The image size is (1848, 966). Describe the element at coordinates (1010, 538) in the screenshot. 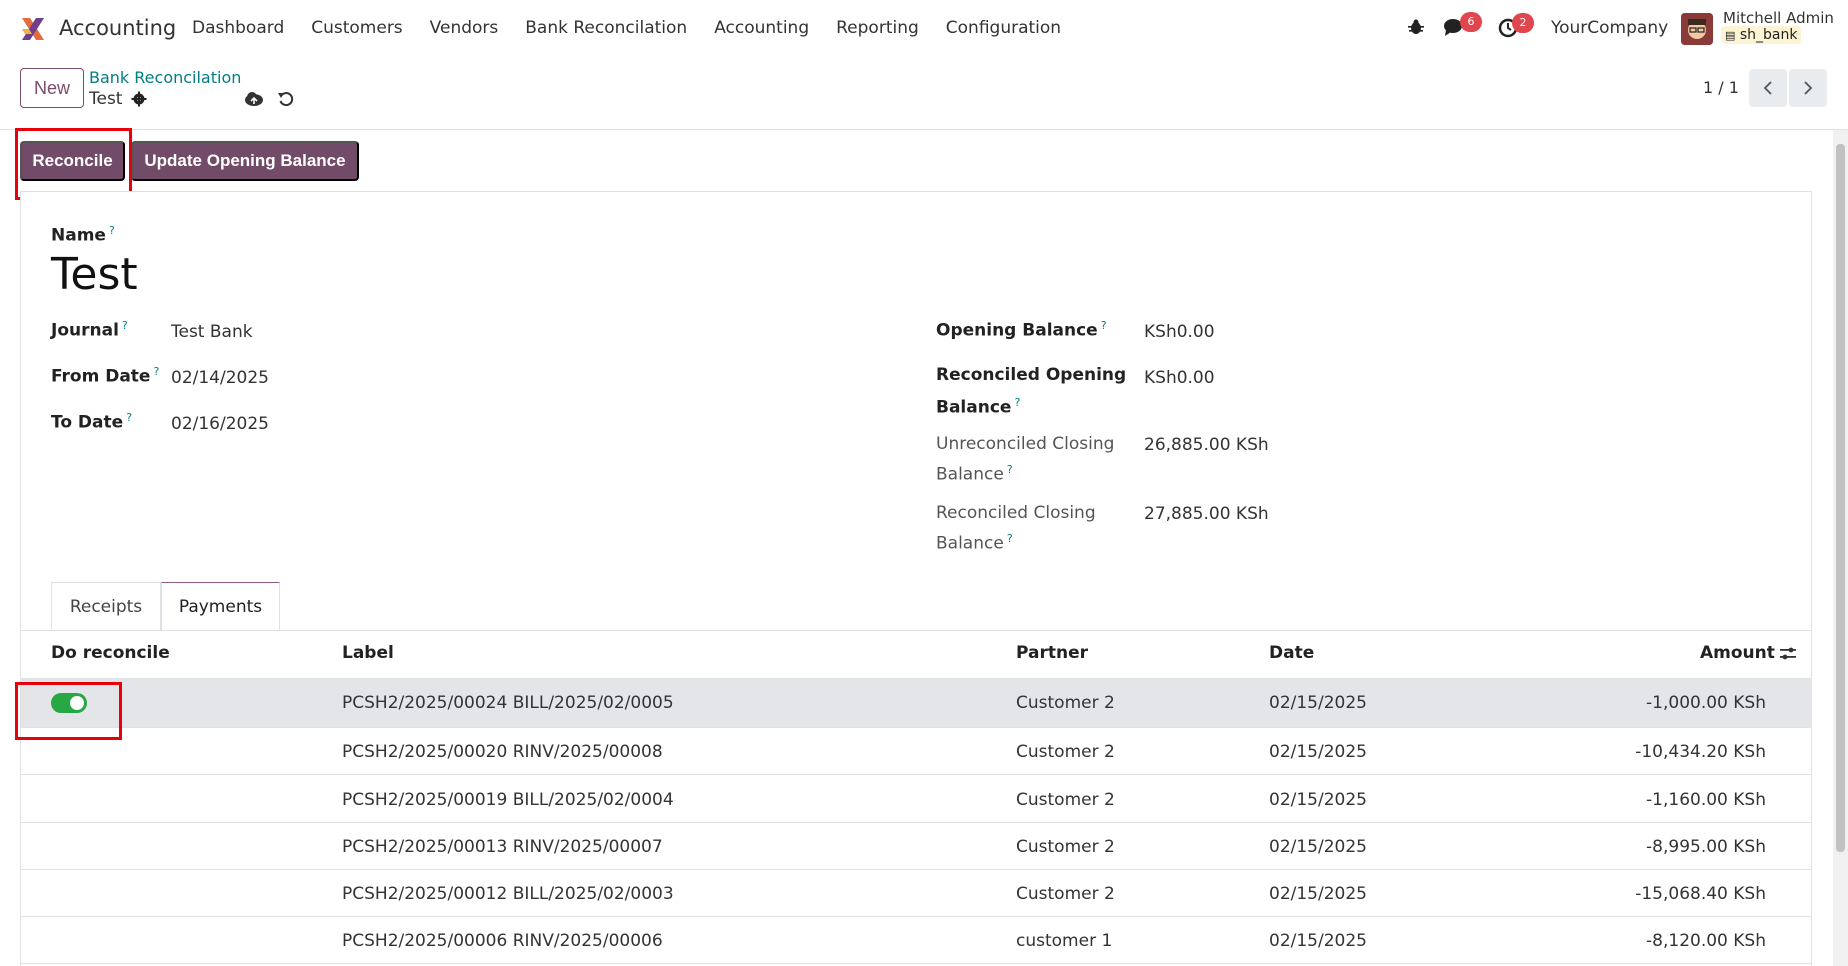

I see `reconciled-closing-help-icon: ?` at that location.